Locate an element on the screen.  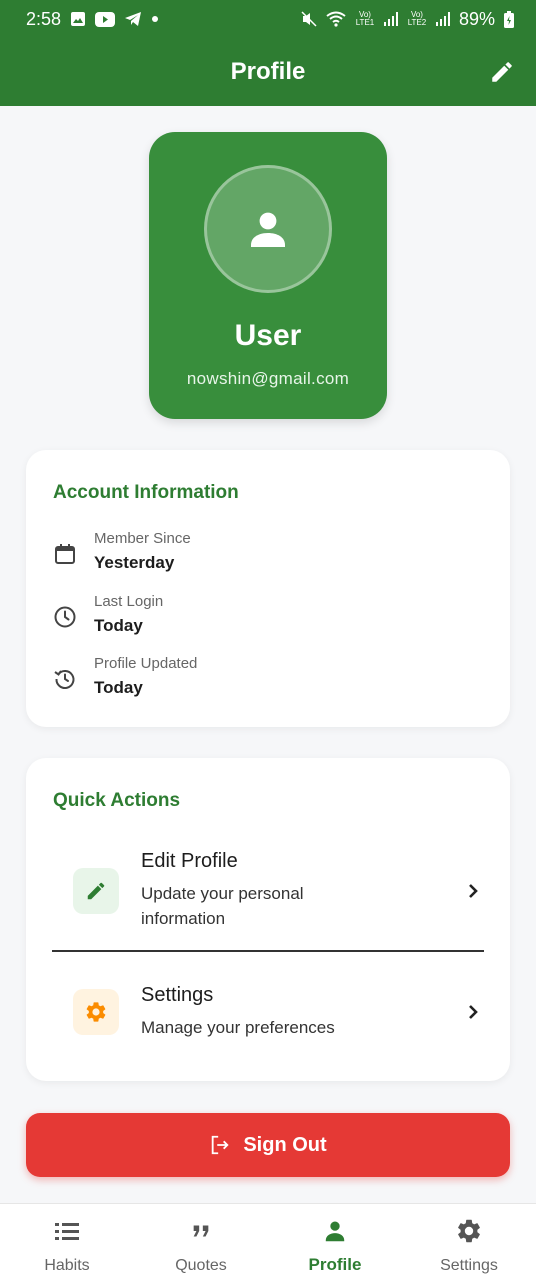
action-title: Edit Profile is located at coordinates (189, 861).